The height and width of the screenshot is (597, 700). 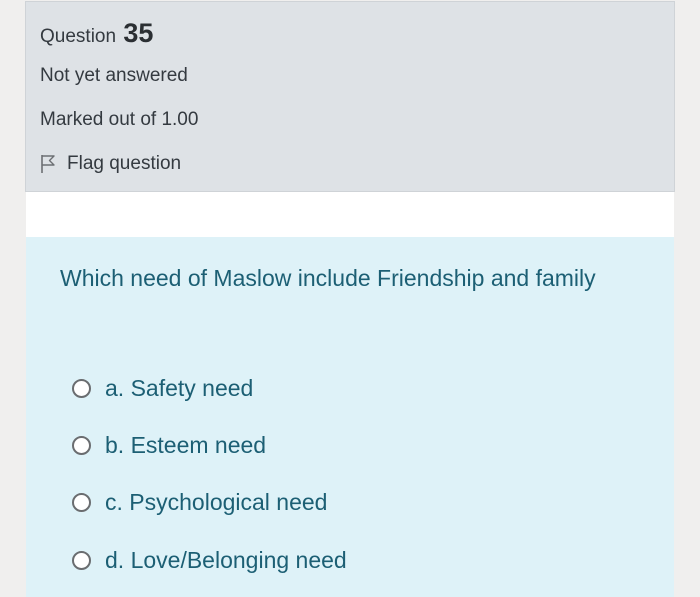 I want to click on flag-question-label: Flag question, so click(x=124, y=163).